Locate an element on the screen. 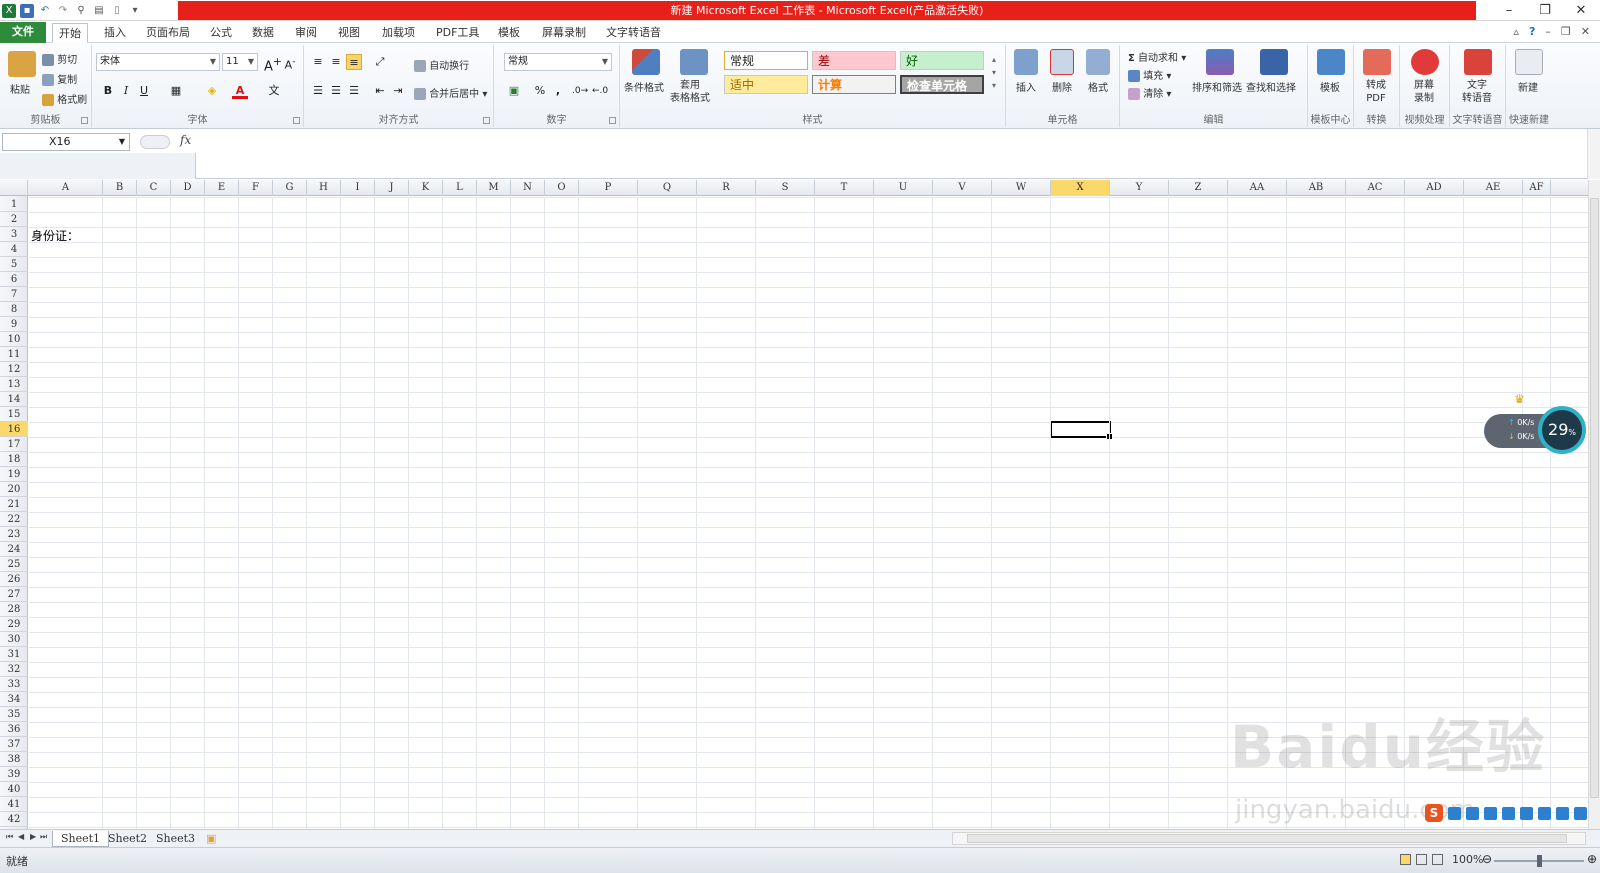 This screenshot has width=1600, height=873. table-format-button: 套用 表格格式 is located at coordinates (690, 92).